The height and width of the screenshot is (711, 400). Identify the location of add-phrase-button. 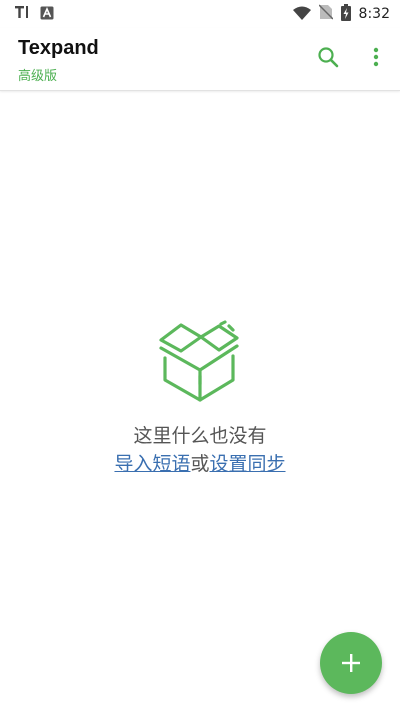
(351, 663).